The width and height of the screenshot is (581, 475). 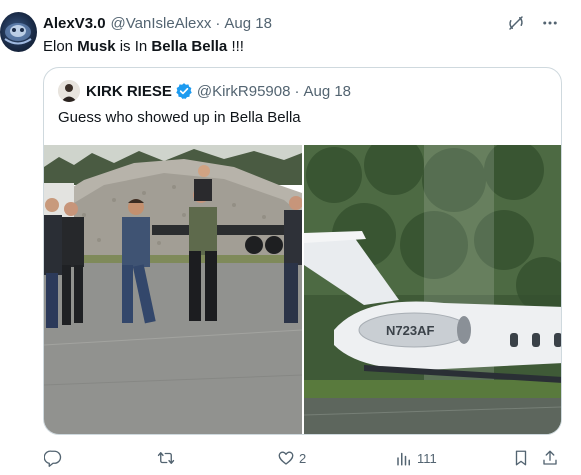 What do you see at coordinates (179, 117) in the screenshot?
I see `quoted-tweet-text: Guess who showed up in Bella Bella` at bounding box center [179, 117].